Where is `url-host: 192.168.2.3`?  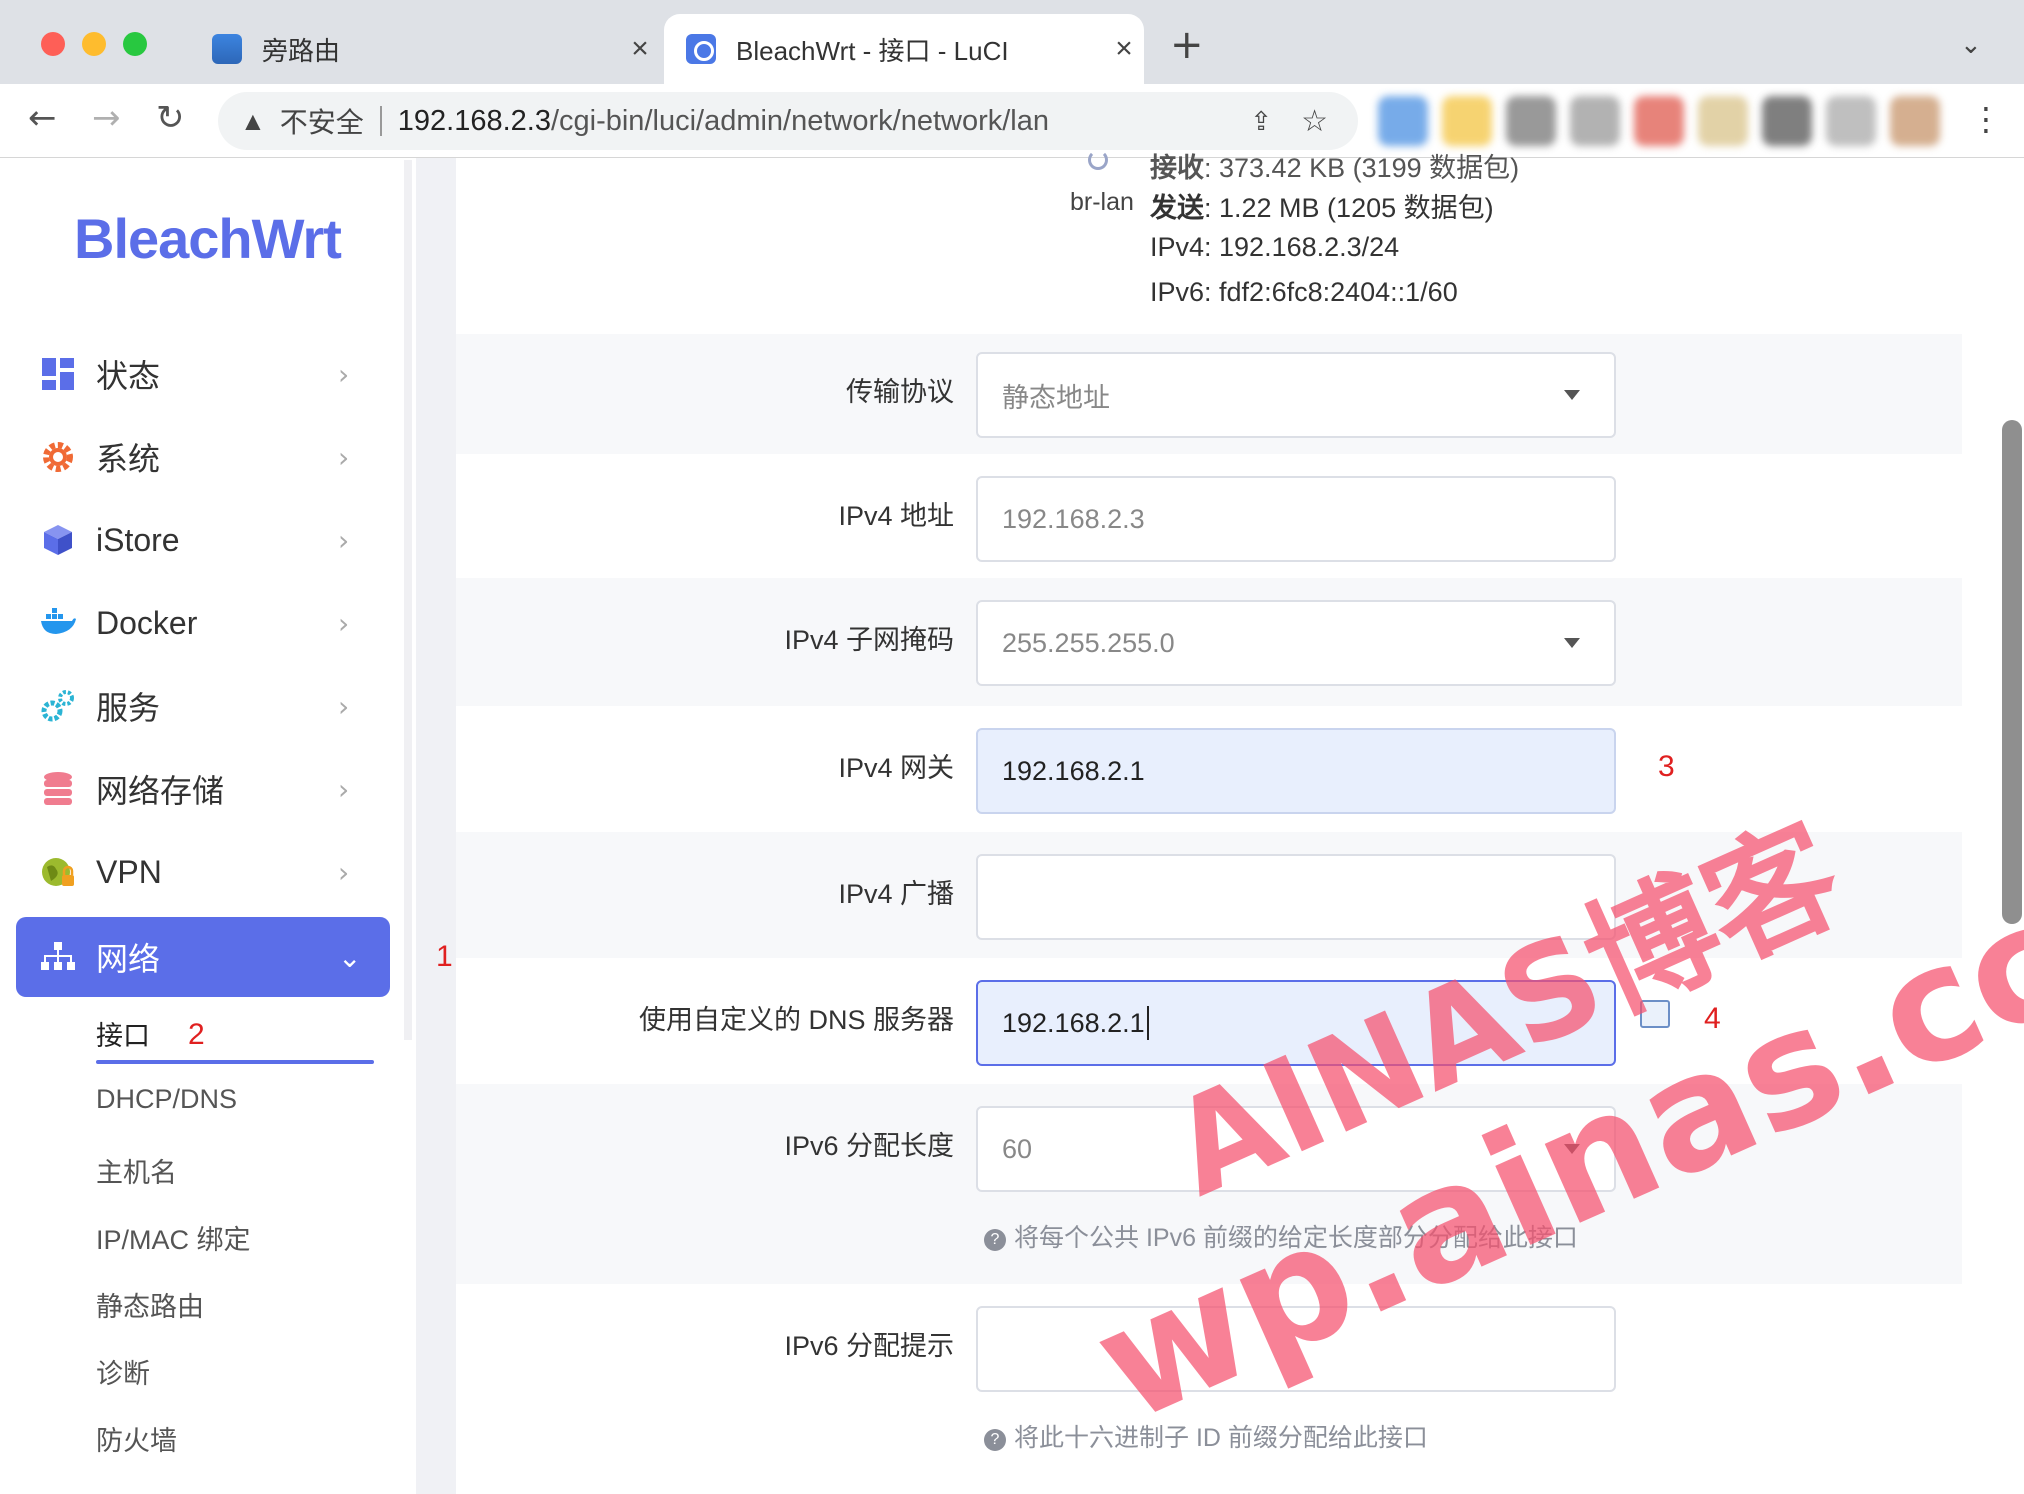 url-host: 192.168.2.3 is located at coordinates (474, 120).